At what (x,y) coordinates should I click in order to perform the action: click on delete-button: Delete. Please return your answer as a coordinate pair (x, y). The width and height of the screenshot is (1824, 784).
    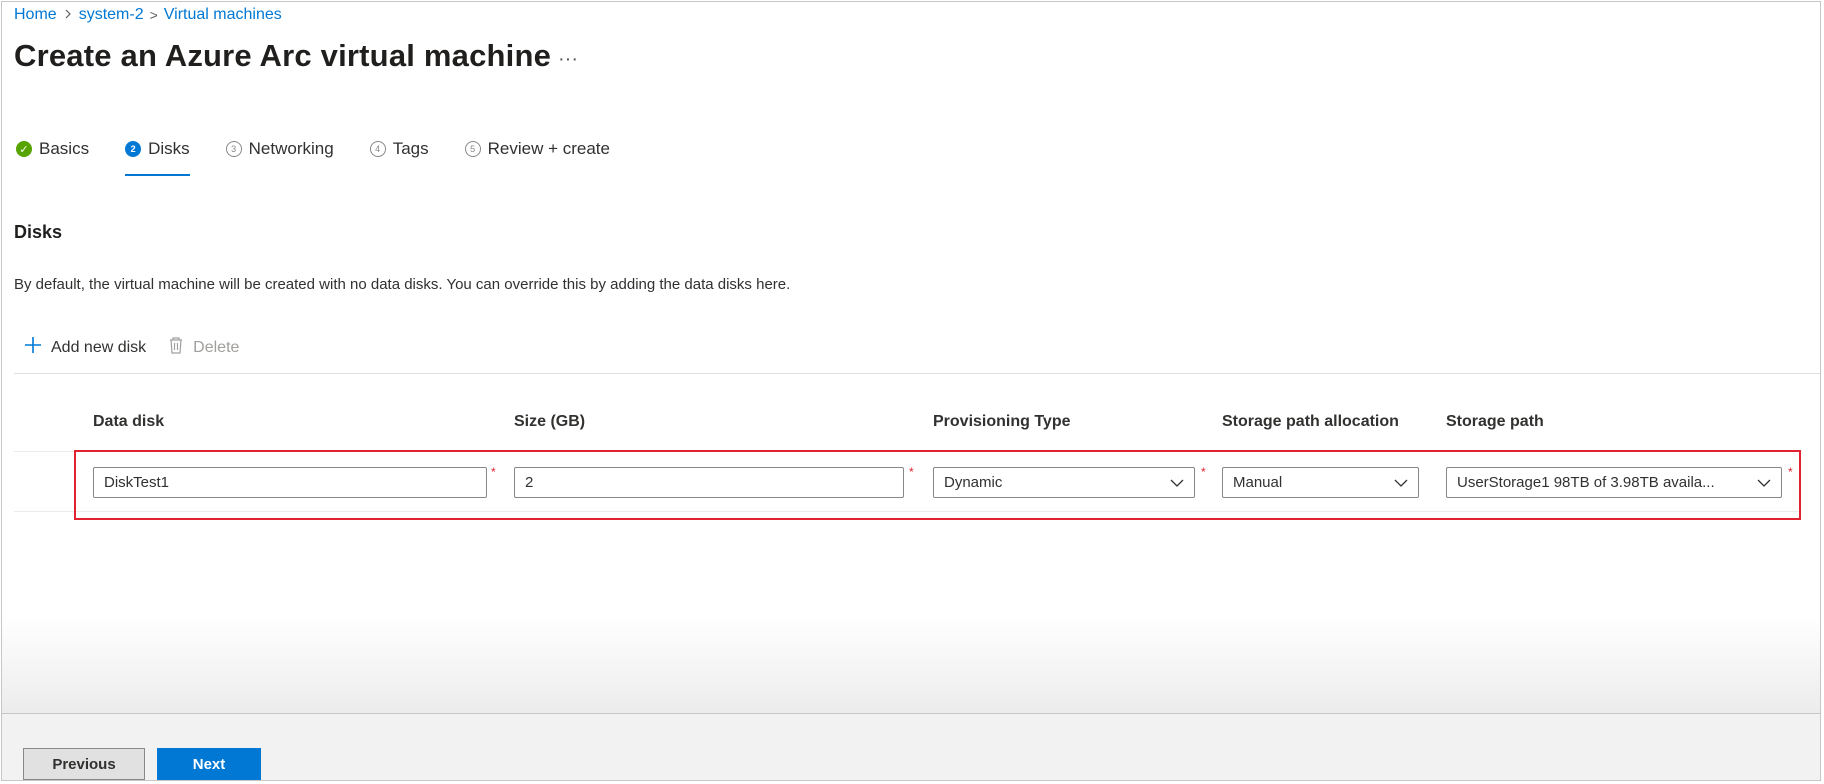
    Looking at the image, I should click on (203, 347).